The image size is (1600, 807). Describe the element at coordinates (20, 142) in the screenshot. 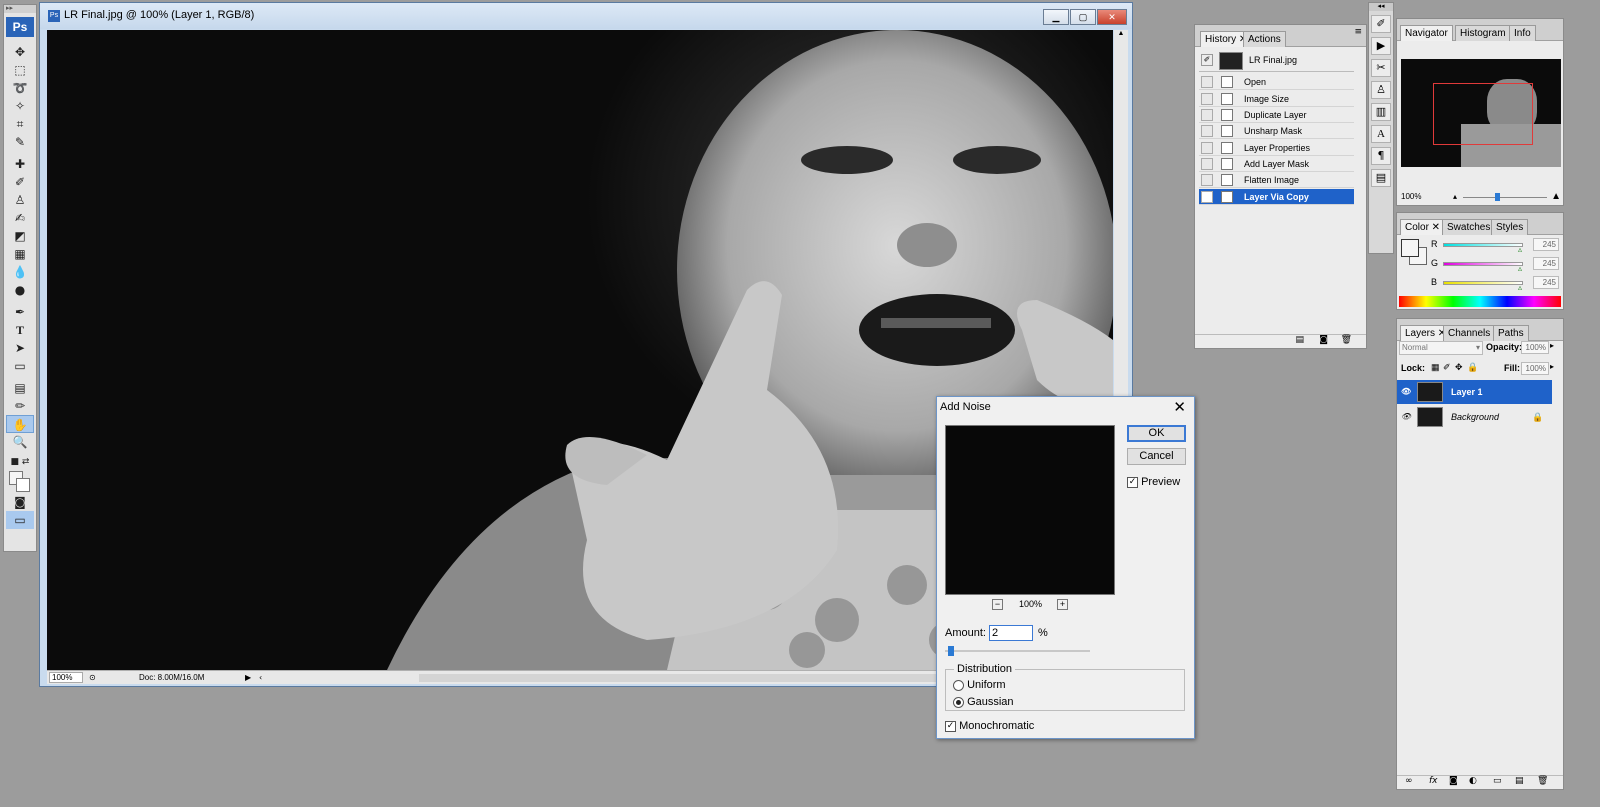

I see `slice-tool-icon: ✎` at that location.